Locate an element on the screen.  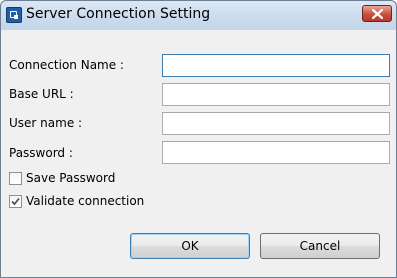
window-title: Server Connection Setting is located at coordinates (118, 14).